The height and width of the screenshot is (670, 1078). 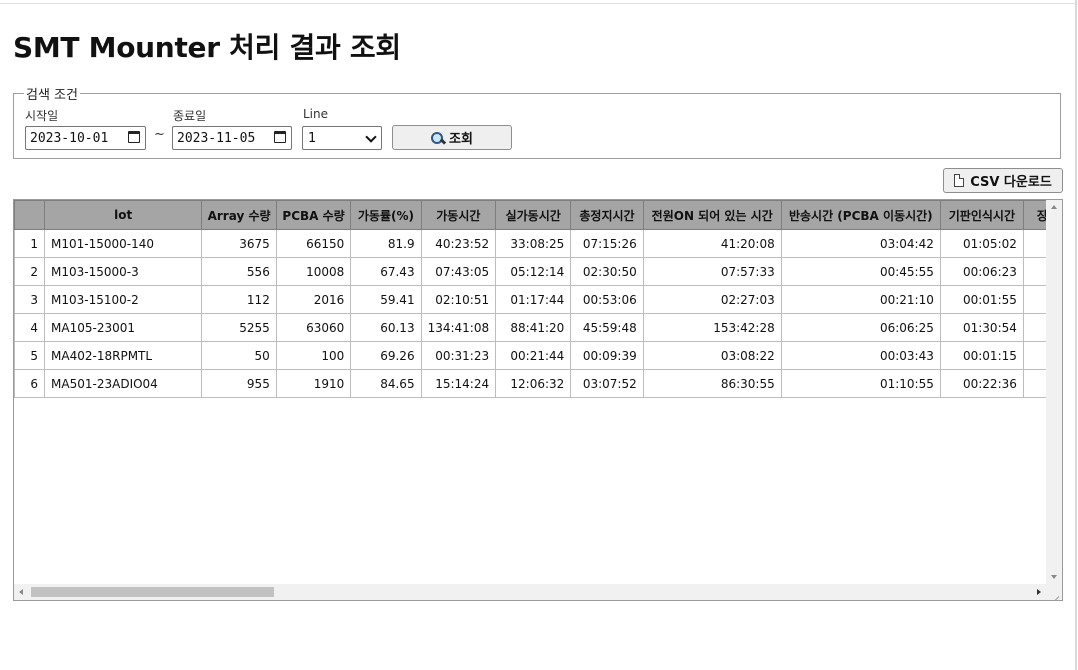 I want to click on cell-array-qty: 50, so click(x=239, y=355).